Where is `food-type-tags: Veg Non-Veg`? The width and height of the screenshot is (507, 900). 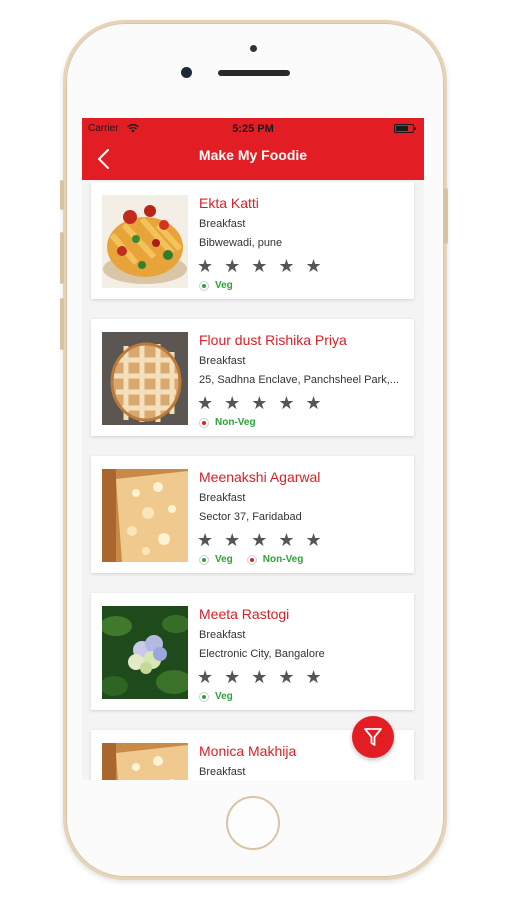 food-type-tags: Veg Non-Veg is located at coordinates (251, 559).